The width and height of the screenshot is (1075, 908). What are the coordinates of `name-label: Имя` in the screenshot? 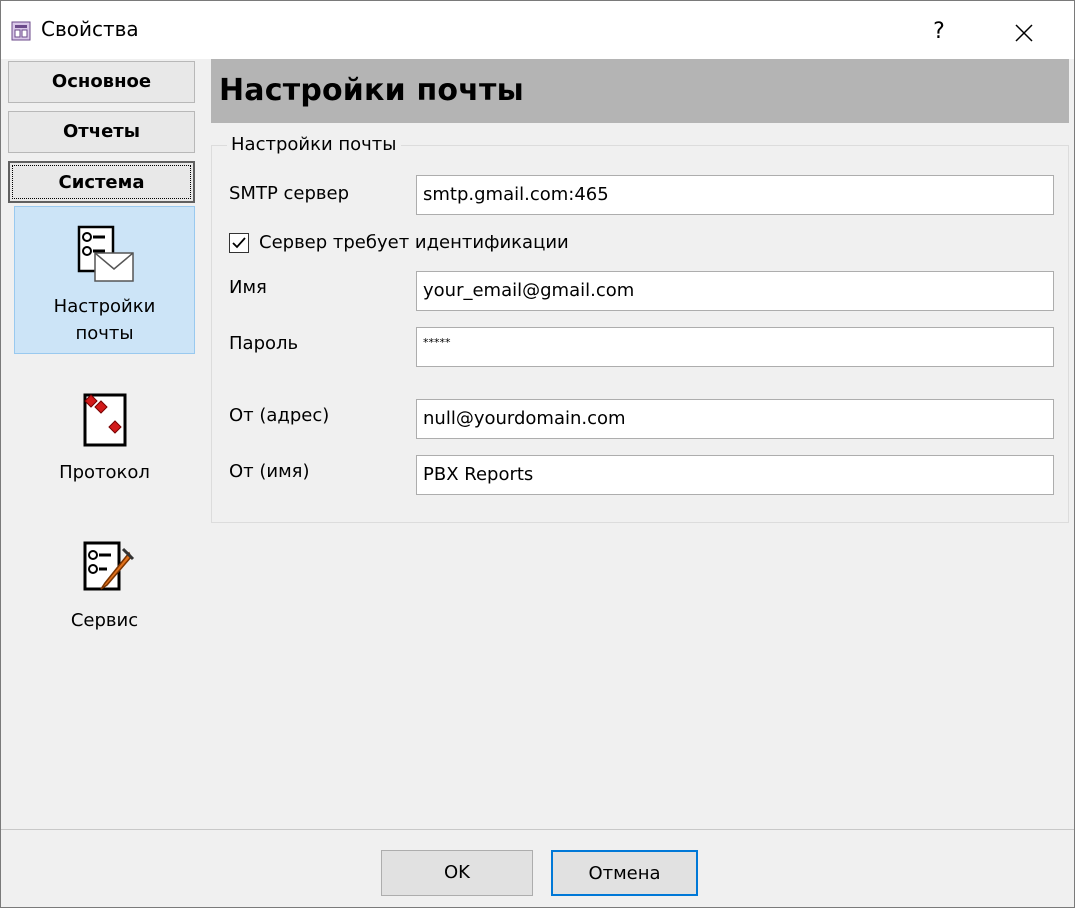 It's located at (248, 287).